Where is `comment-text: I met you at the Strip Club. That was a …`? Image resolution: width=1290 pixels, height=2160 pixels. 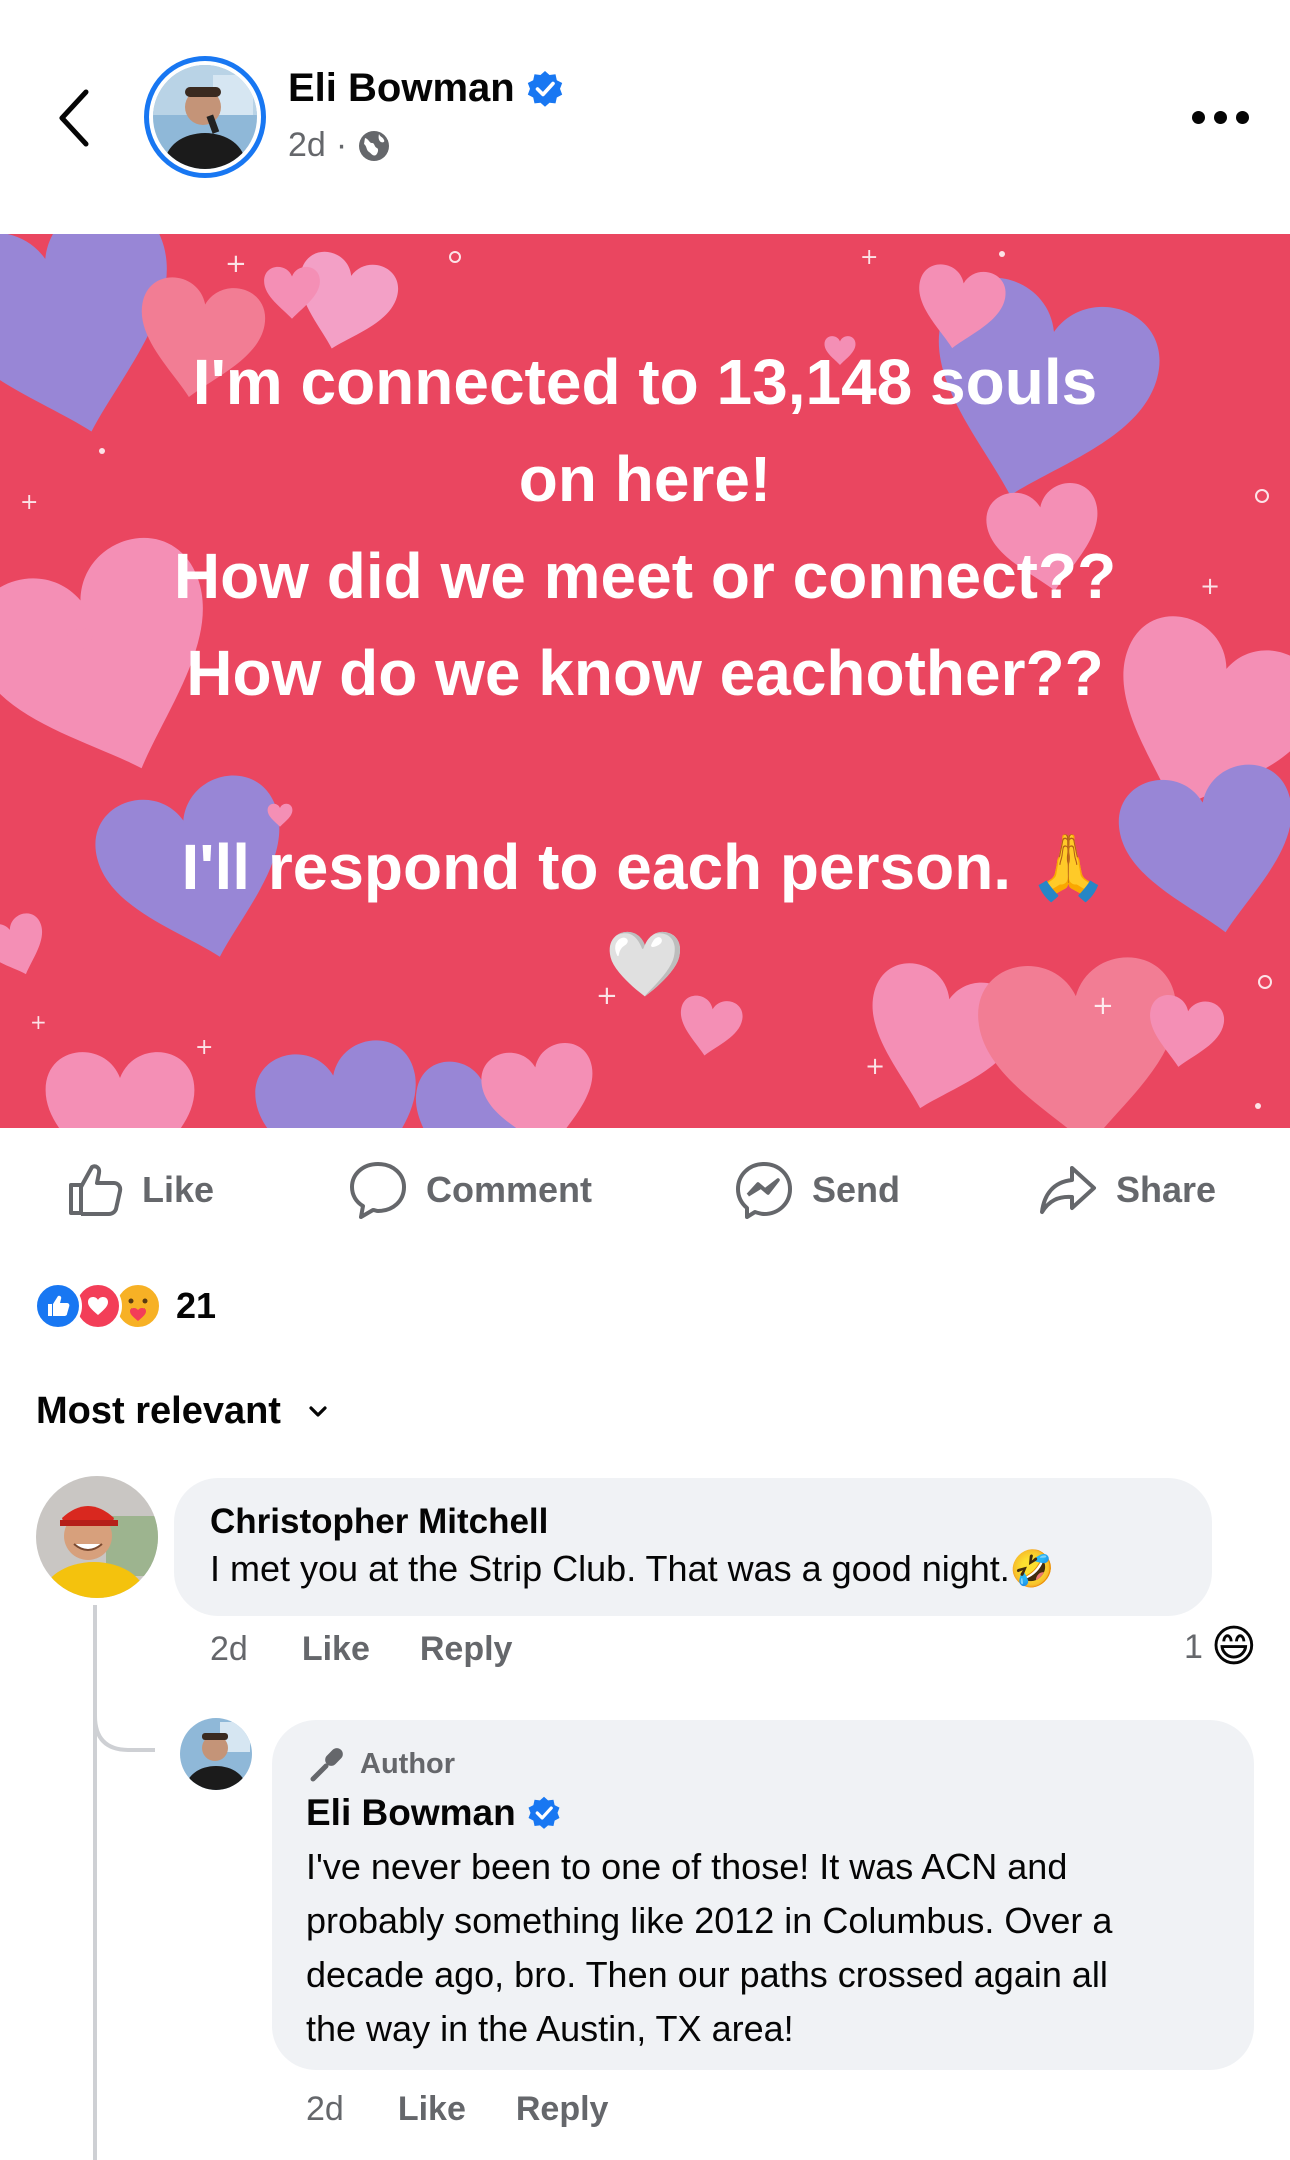
comment-text: I met you at the Strip Club. That was a … is located at coordinates (632, 1568).